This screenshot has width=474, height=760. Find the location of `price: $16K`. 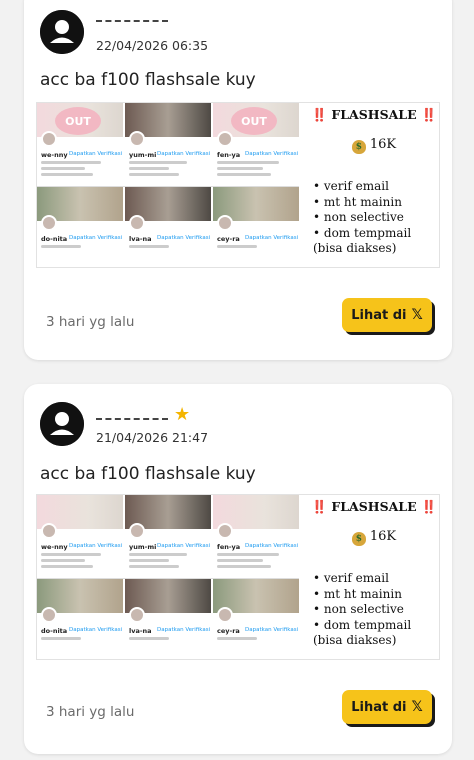

price: $16K is located at coordinates (373, 145).